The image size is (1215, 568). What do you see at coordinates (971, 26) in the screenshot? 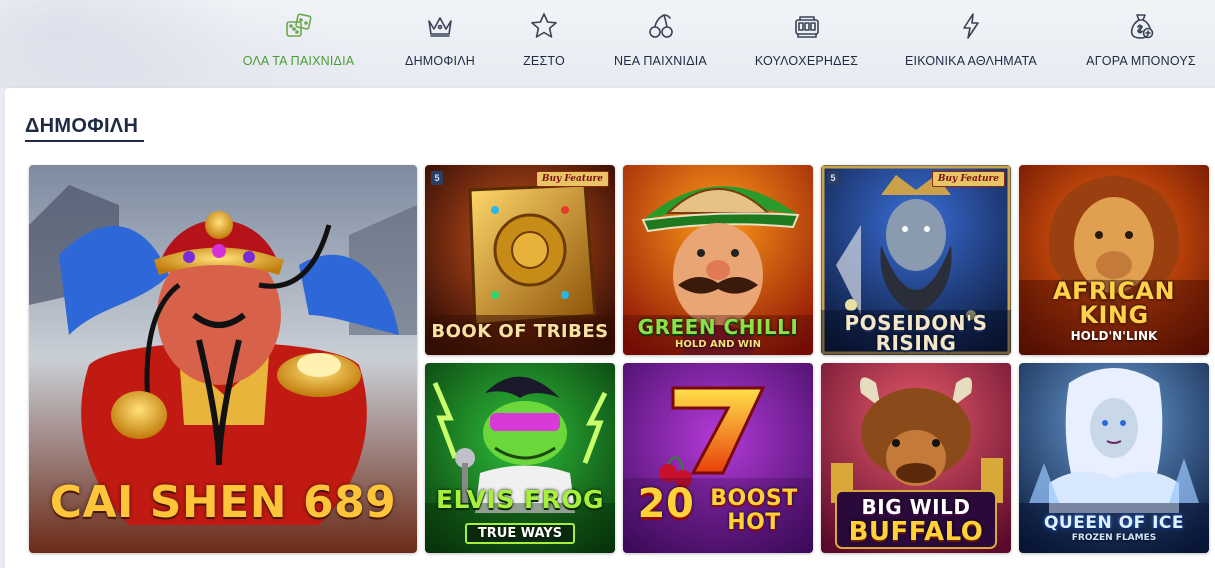
I see `lightning-icon` at bounding box center [971, 26].